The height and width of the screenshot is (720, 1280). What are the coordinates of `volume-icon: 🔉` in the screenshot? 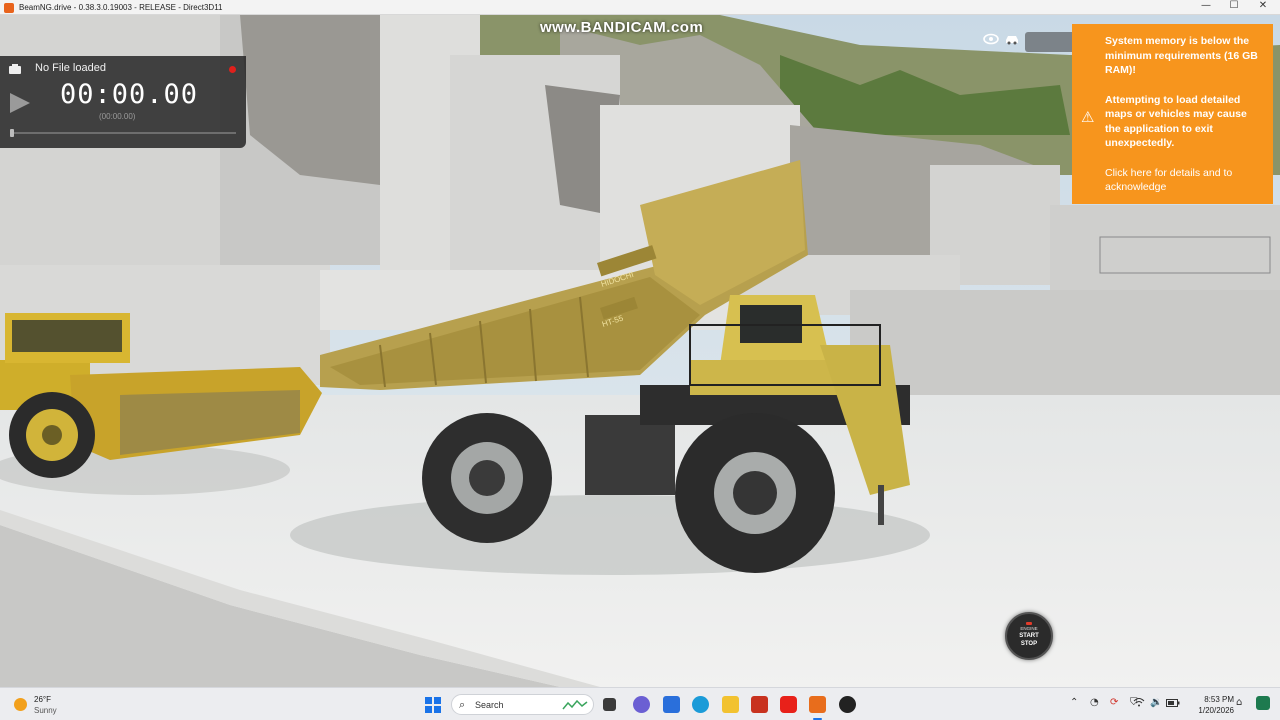 It's located at (1156, 702).